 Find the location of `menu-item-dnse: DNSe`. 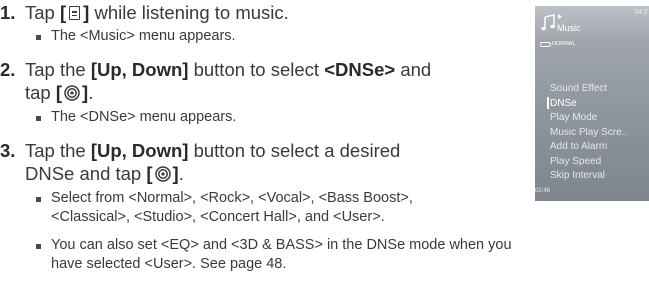

menu-item-dnse: DNSe is located at coordinates (588, 104).